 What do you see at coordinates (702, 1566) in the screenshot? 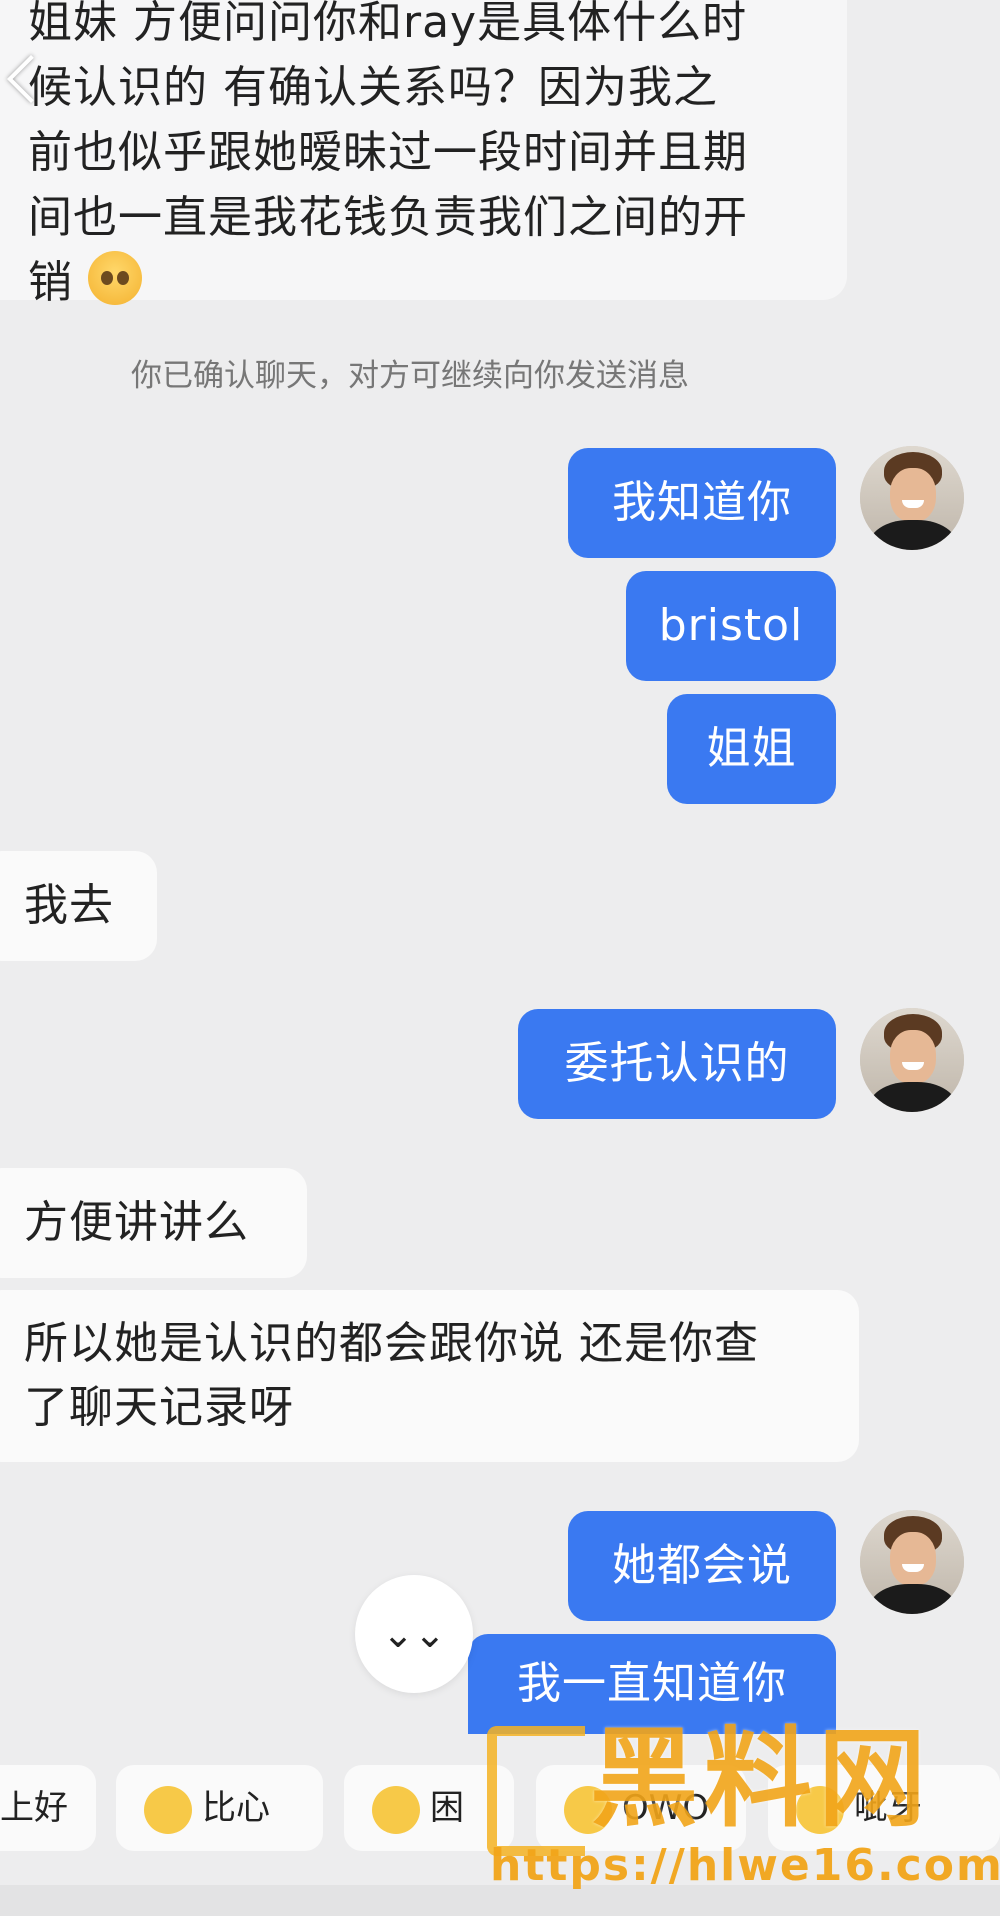
I see `outgoing-message-bubble: 她都会说` at bounding box center [702, 1566].